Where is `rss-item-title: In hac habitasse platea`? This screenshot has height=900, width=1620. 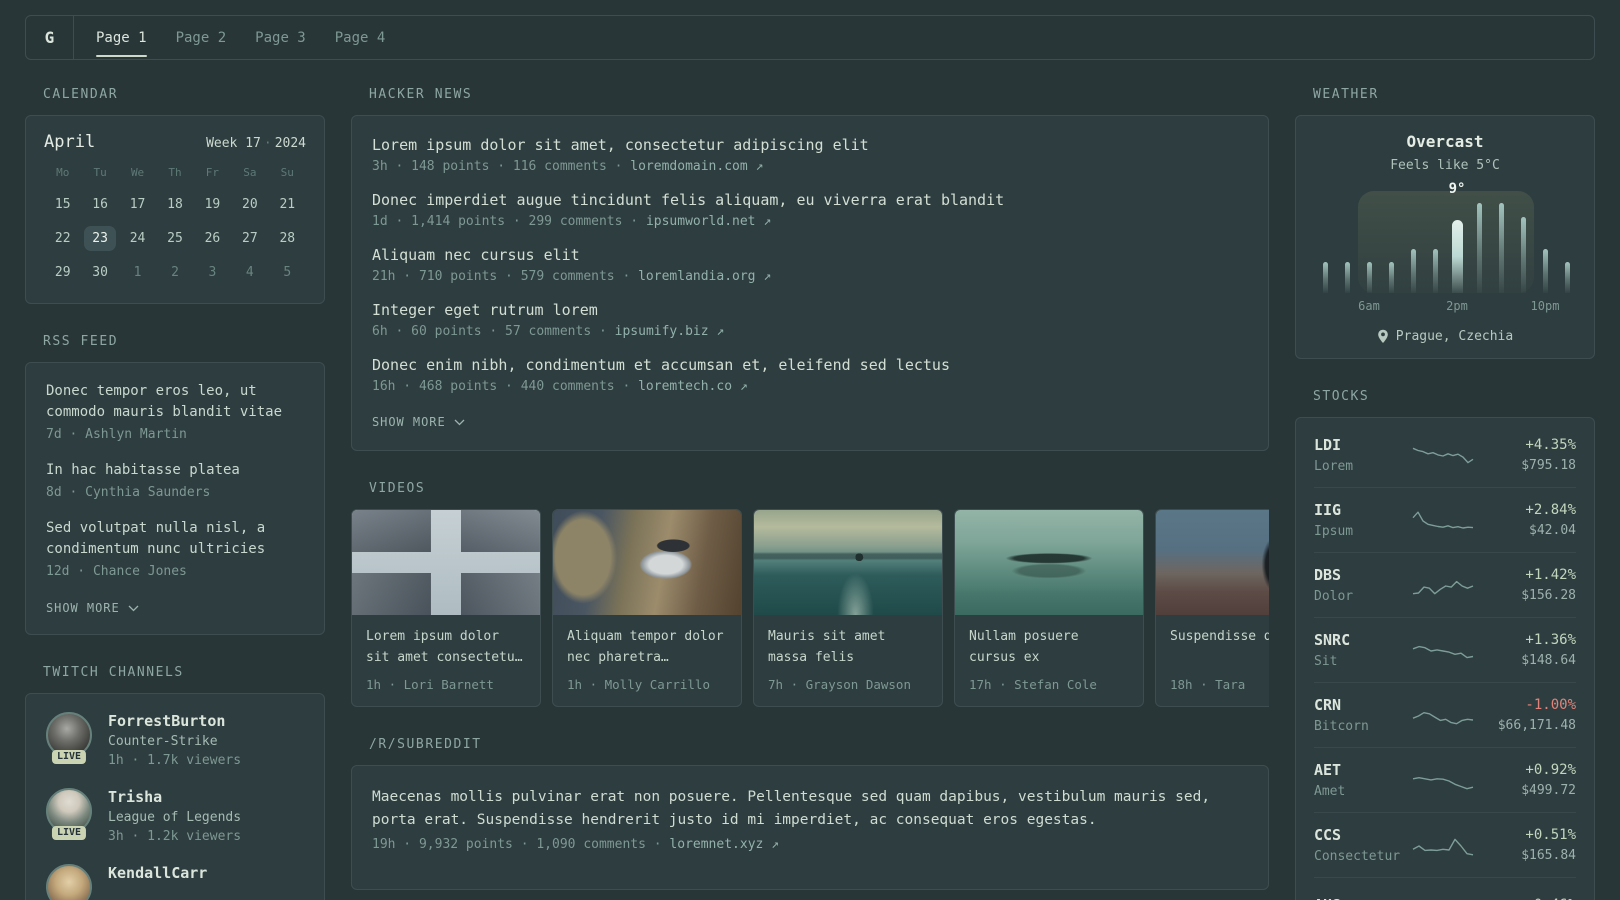 rss-item-title: In hac habitasse platea is located at coordinates (175, 470).